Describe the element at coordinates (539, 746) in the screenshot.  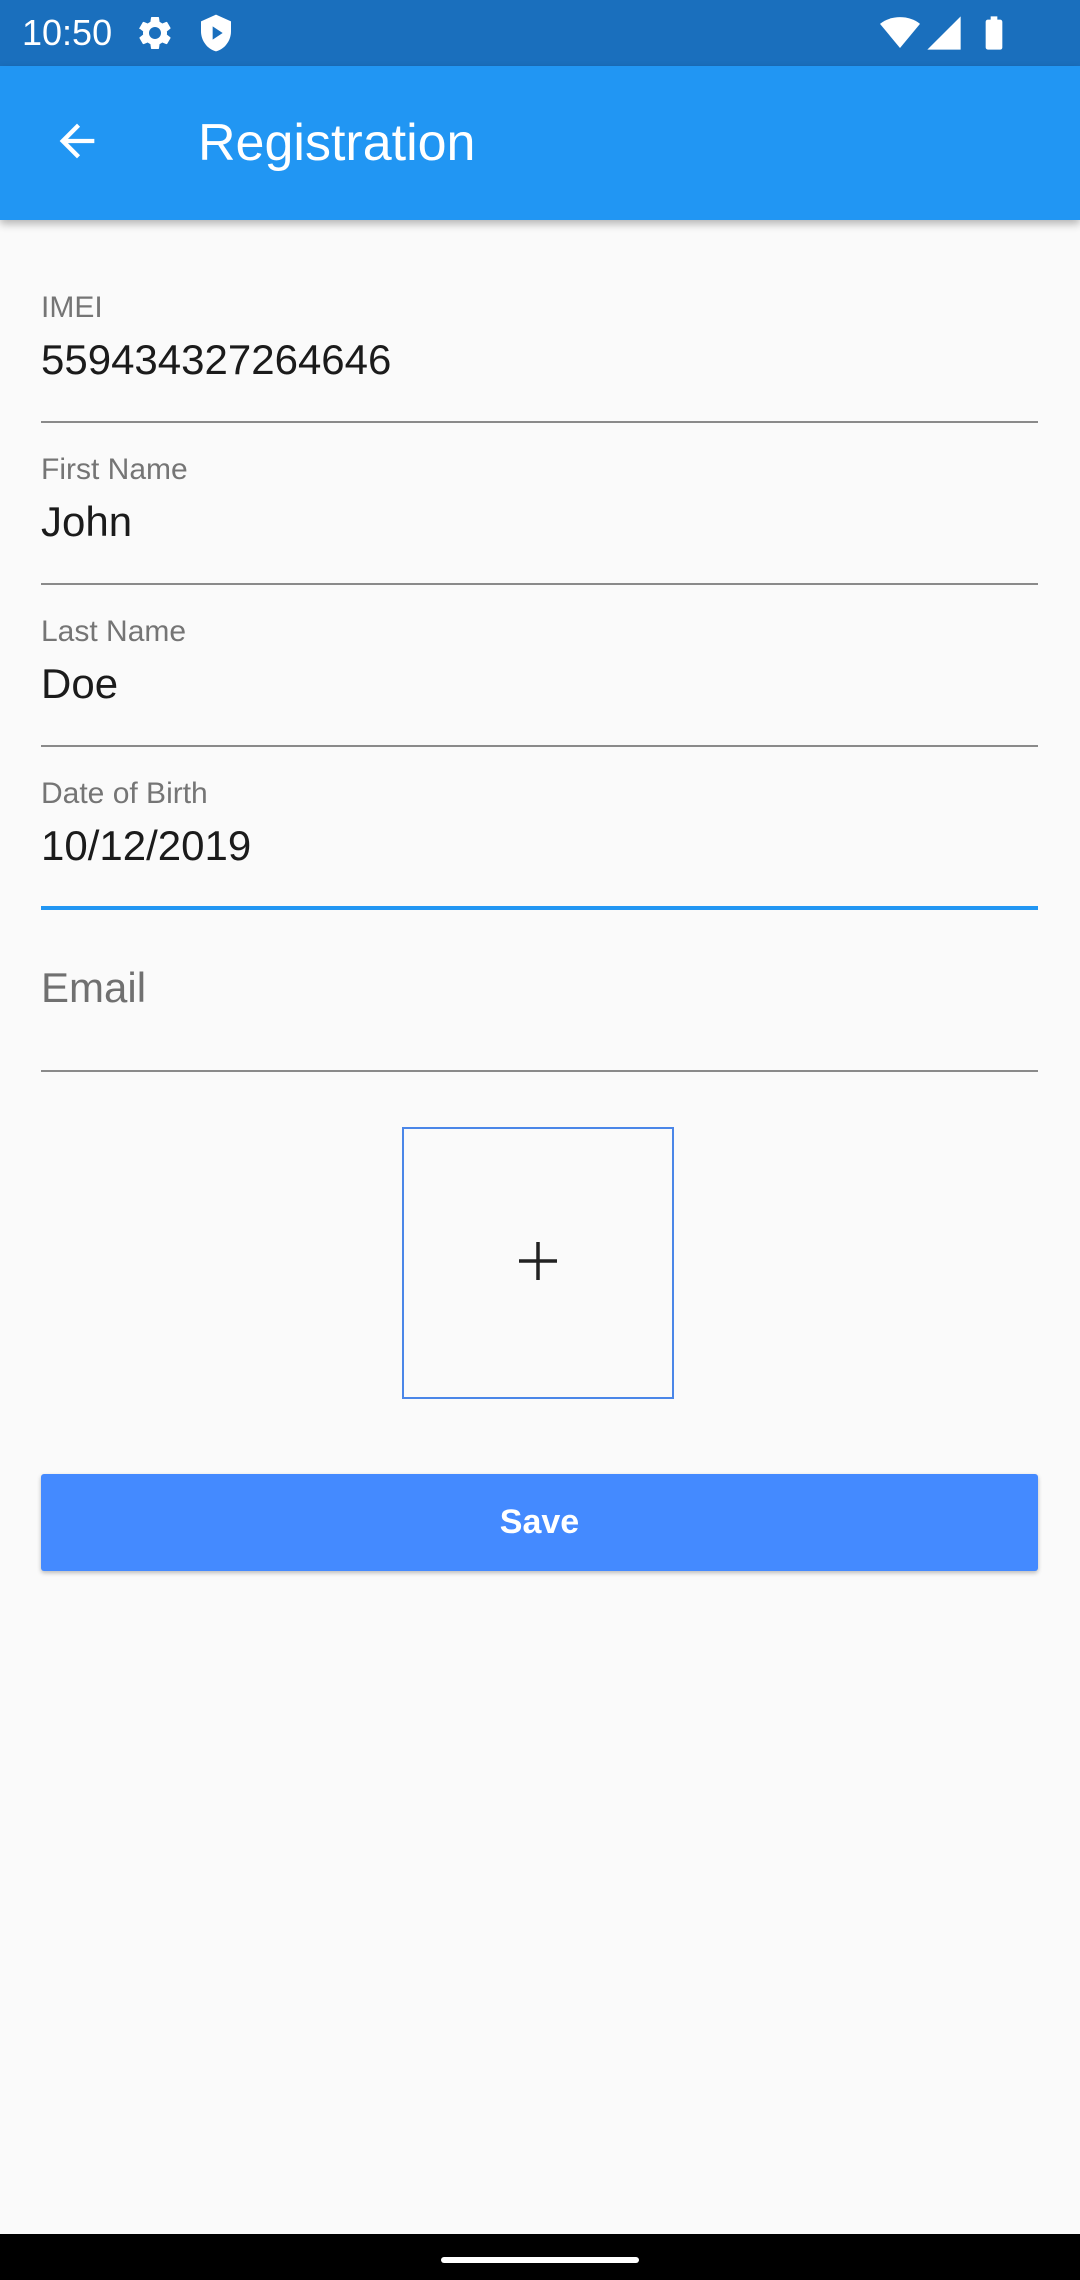
I see `last-name-underline` at that location.